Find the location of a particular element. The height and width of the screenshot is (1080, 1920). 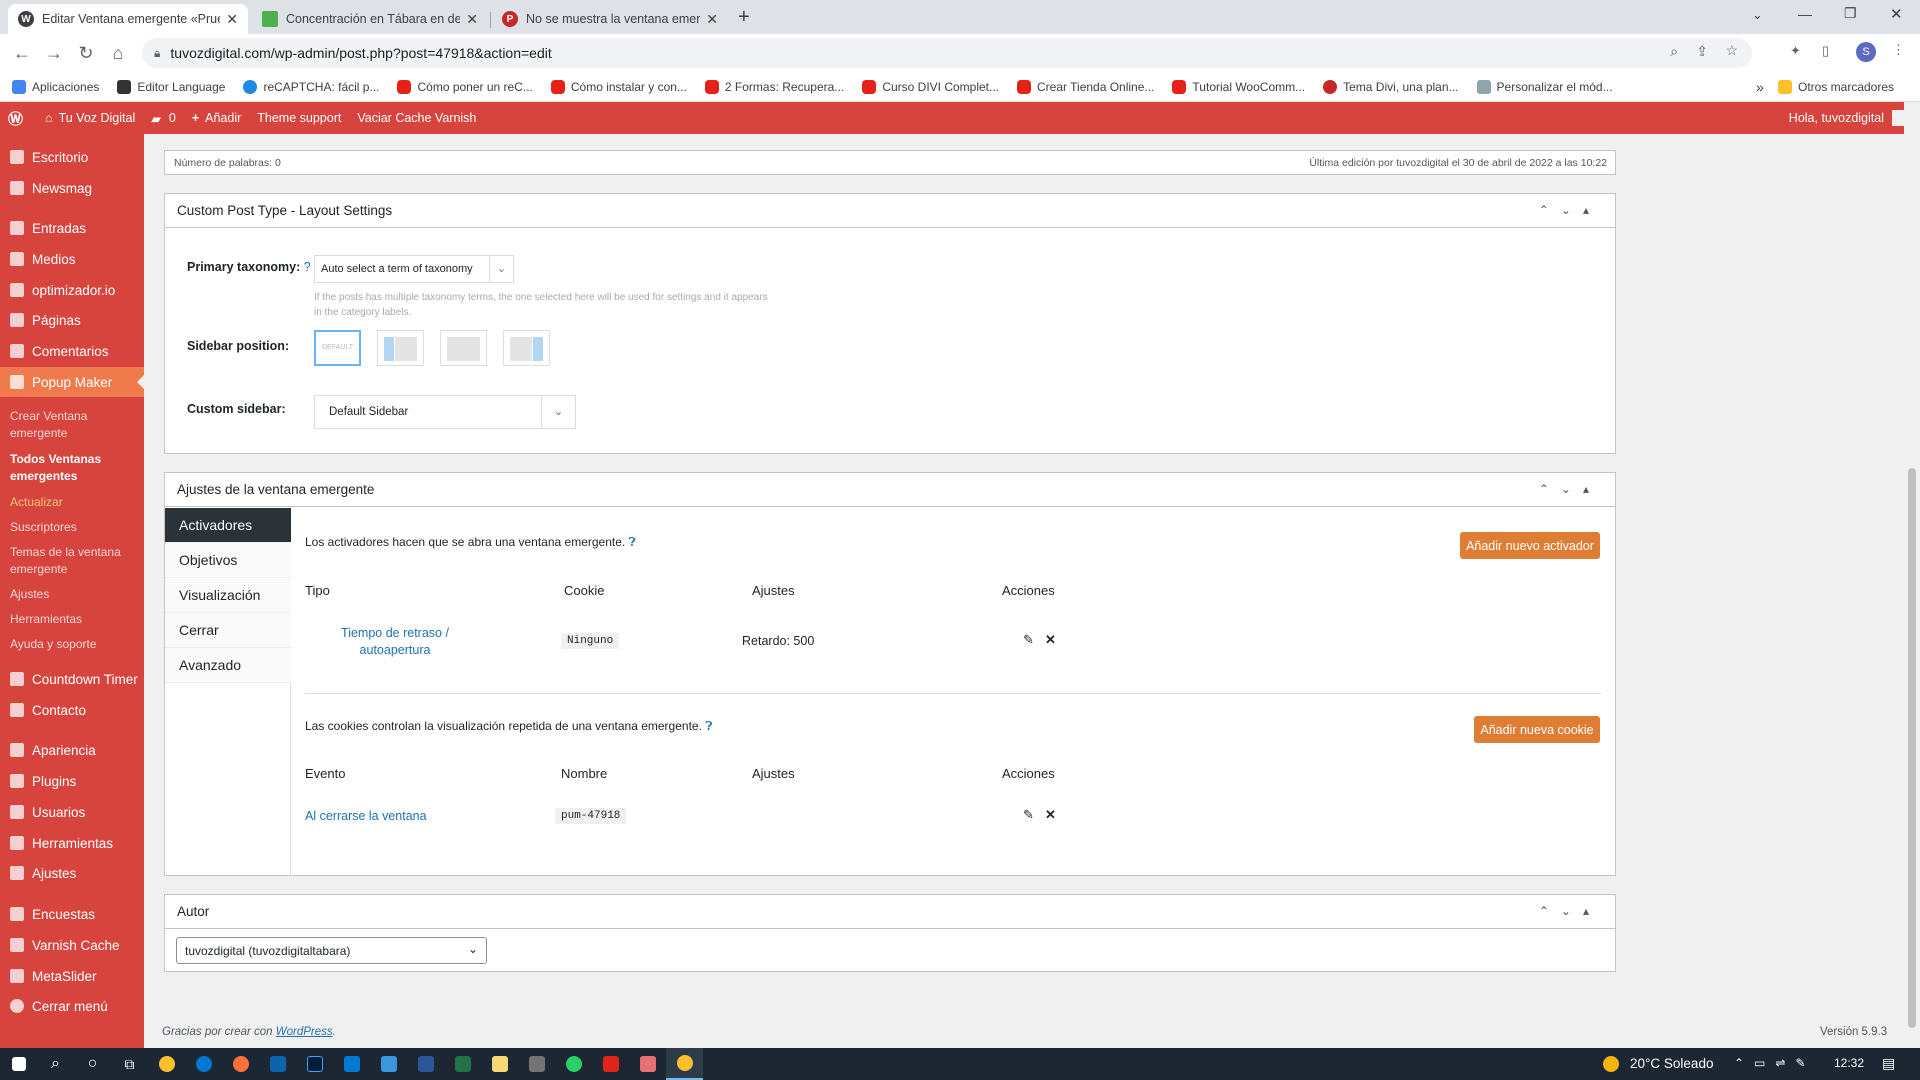

adminbar-comments: ▰ 0 is located at coordinates (163, 118).